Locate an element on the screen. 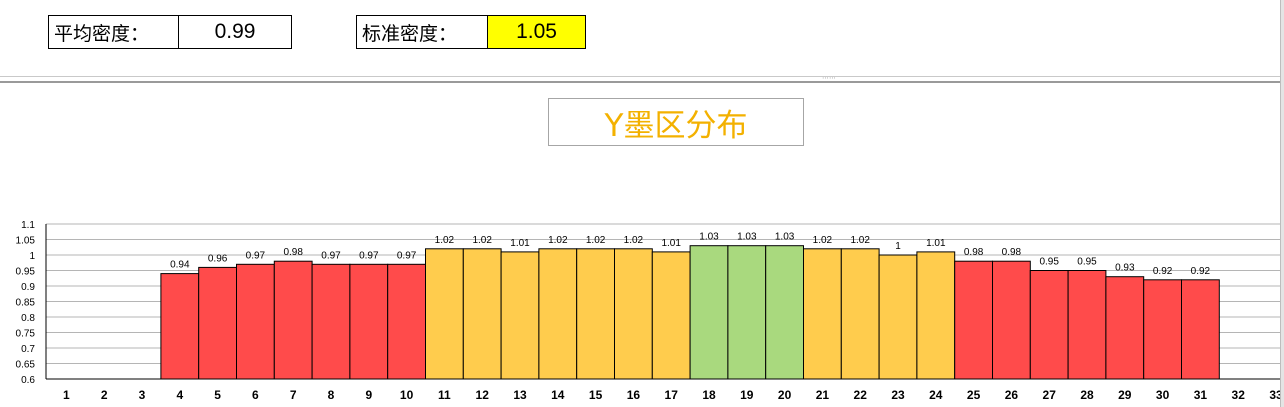 This screenshot has height=407, width=1284. x-tick-label: 20 is located at coordinates (785, 395).